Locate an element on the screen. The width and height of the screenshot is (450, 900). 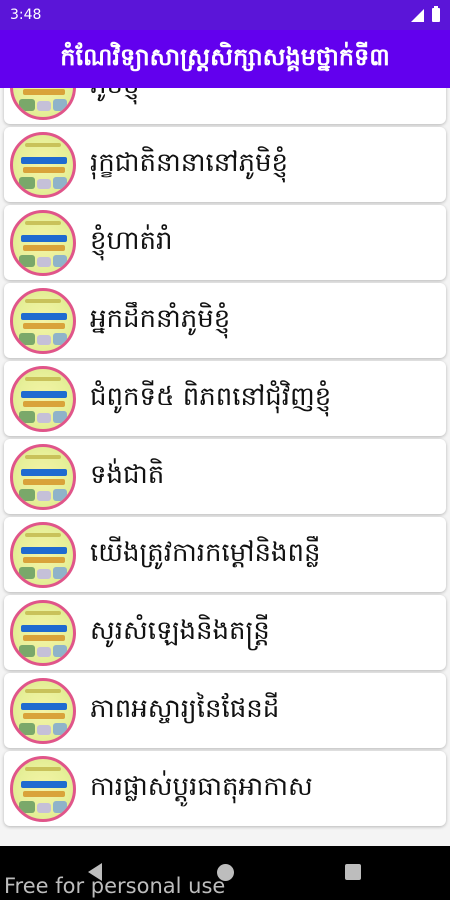
lesson-title: ភាពអស្ចារ្យនៃផែនដី is located at coordinates (185, 708).